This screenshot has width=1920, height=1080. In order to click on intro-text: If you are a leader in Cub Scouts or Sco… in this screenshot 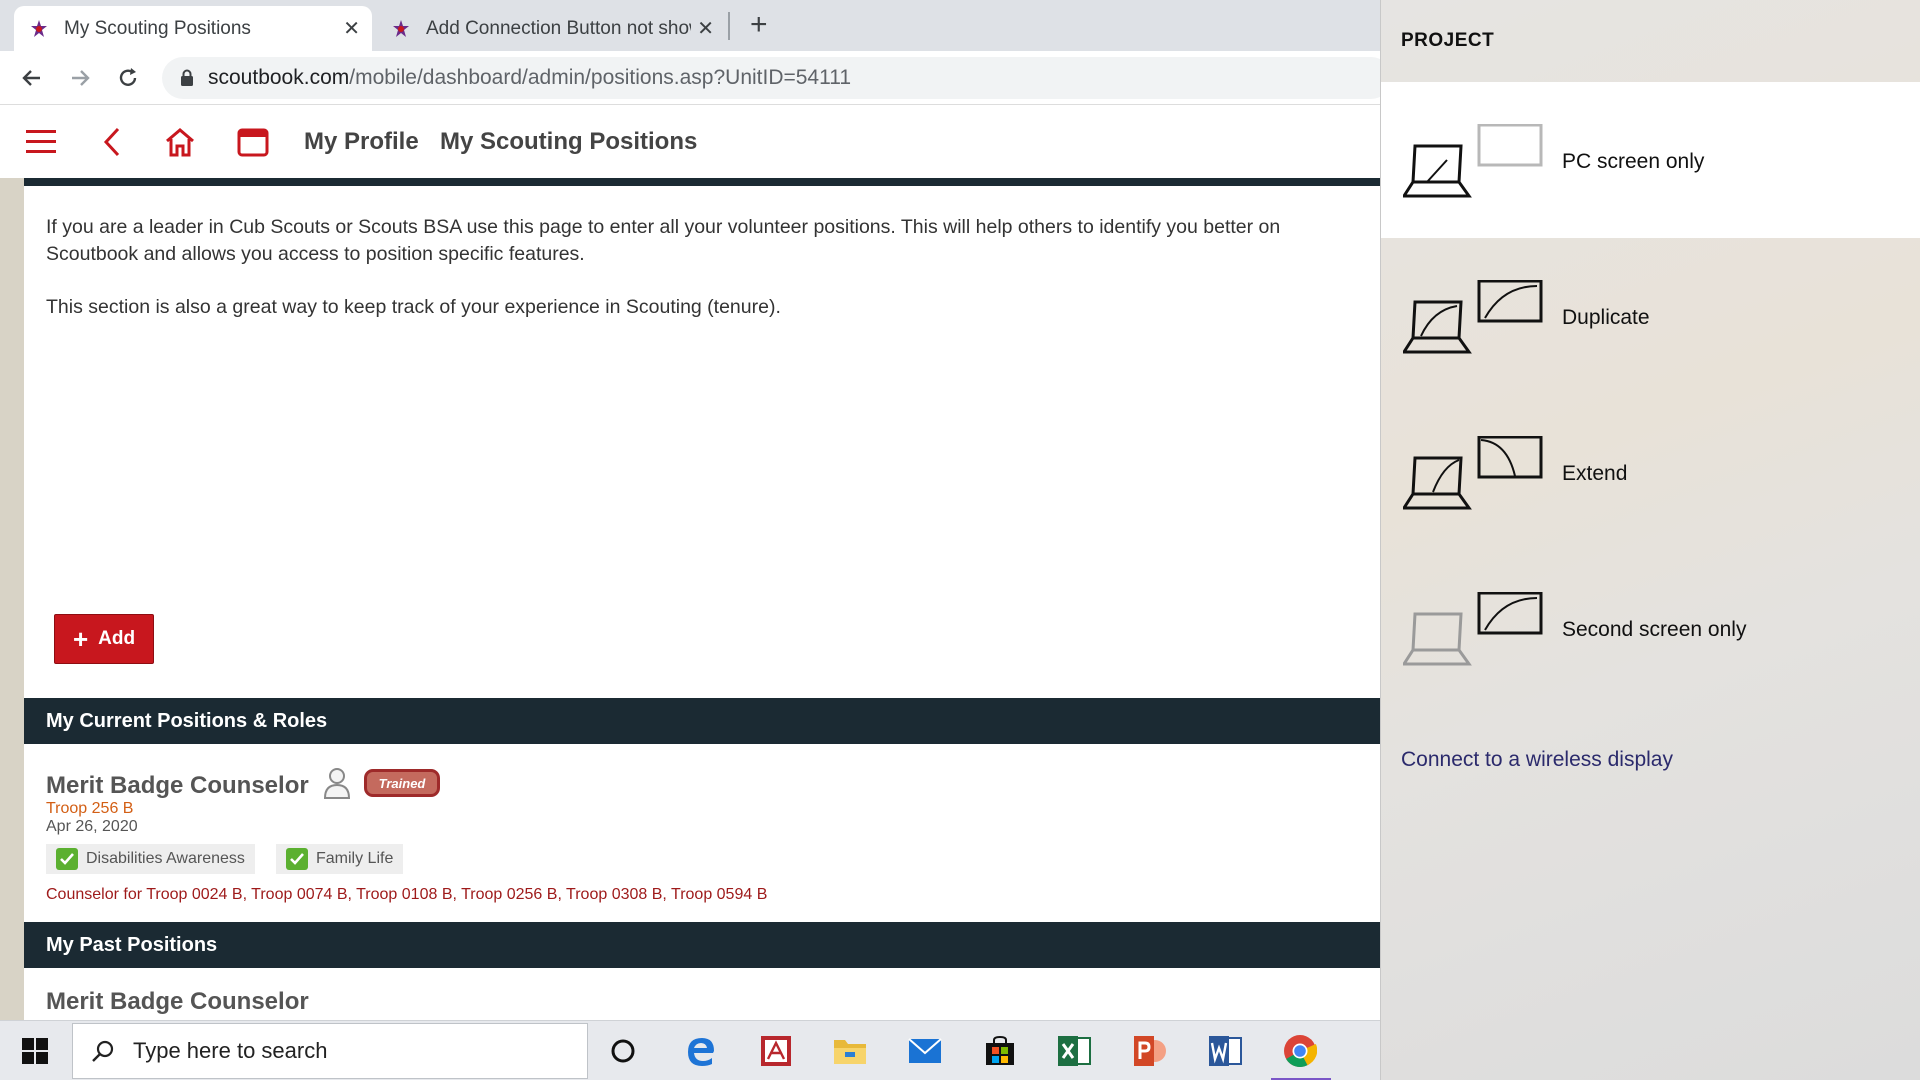, I will do `click(711, 280)`.